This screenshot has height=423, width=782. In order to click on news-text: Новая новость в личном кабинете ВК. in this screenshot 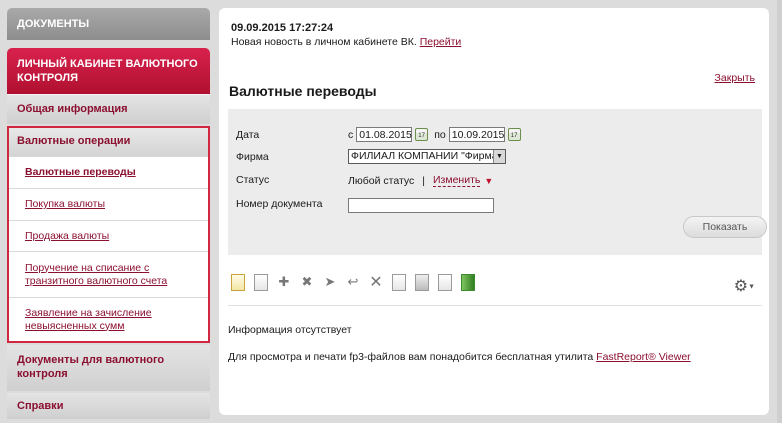, I will do `click(324, 42)`.